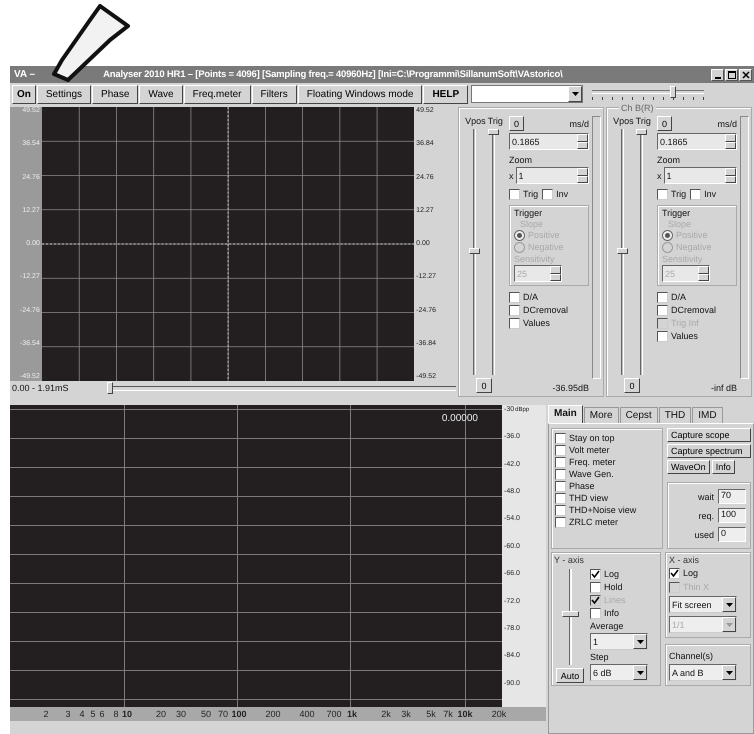 This screenshot has height=734, width=754. I want to click on checkbox: Phase, so click(607, 486).